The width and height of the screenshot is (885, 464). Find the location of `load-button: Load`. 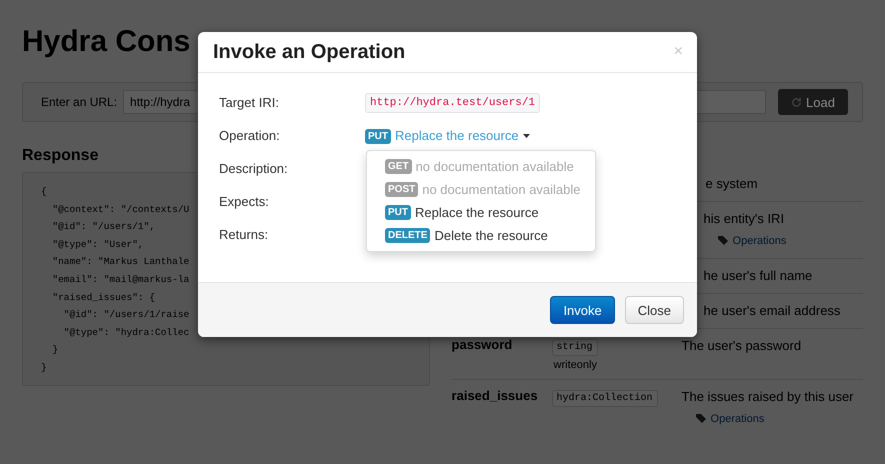

load-button: Load is located at coordinates (813, 102).